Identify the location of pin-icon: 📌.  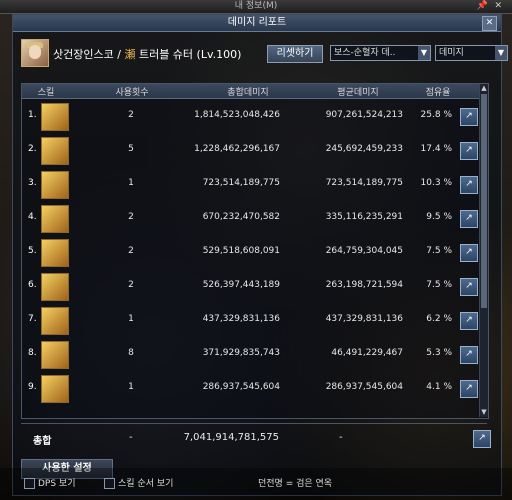
(482, 6).